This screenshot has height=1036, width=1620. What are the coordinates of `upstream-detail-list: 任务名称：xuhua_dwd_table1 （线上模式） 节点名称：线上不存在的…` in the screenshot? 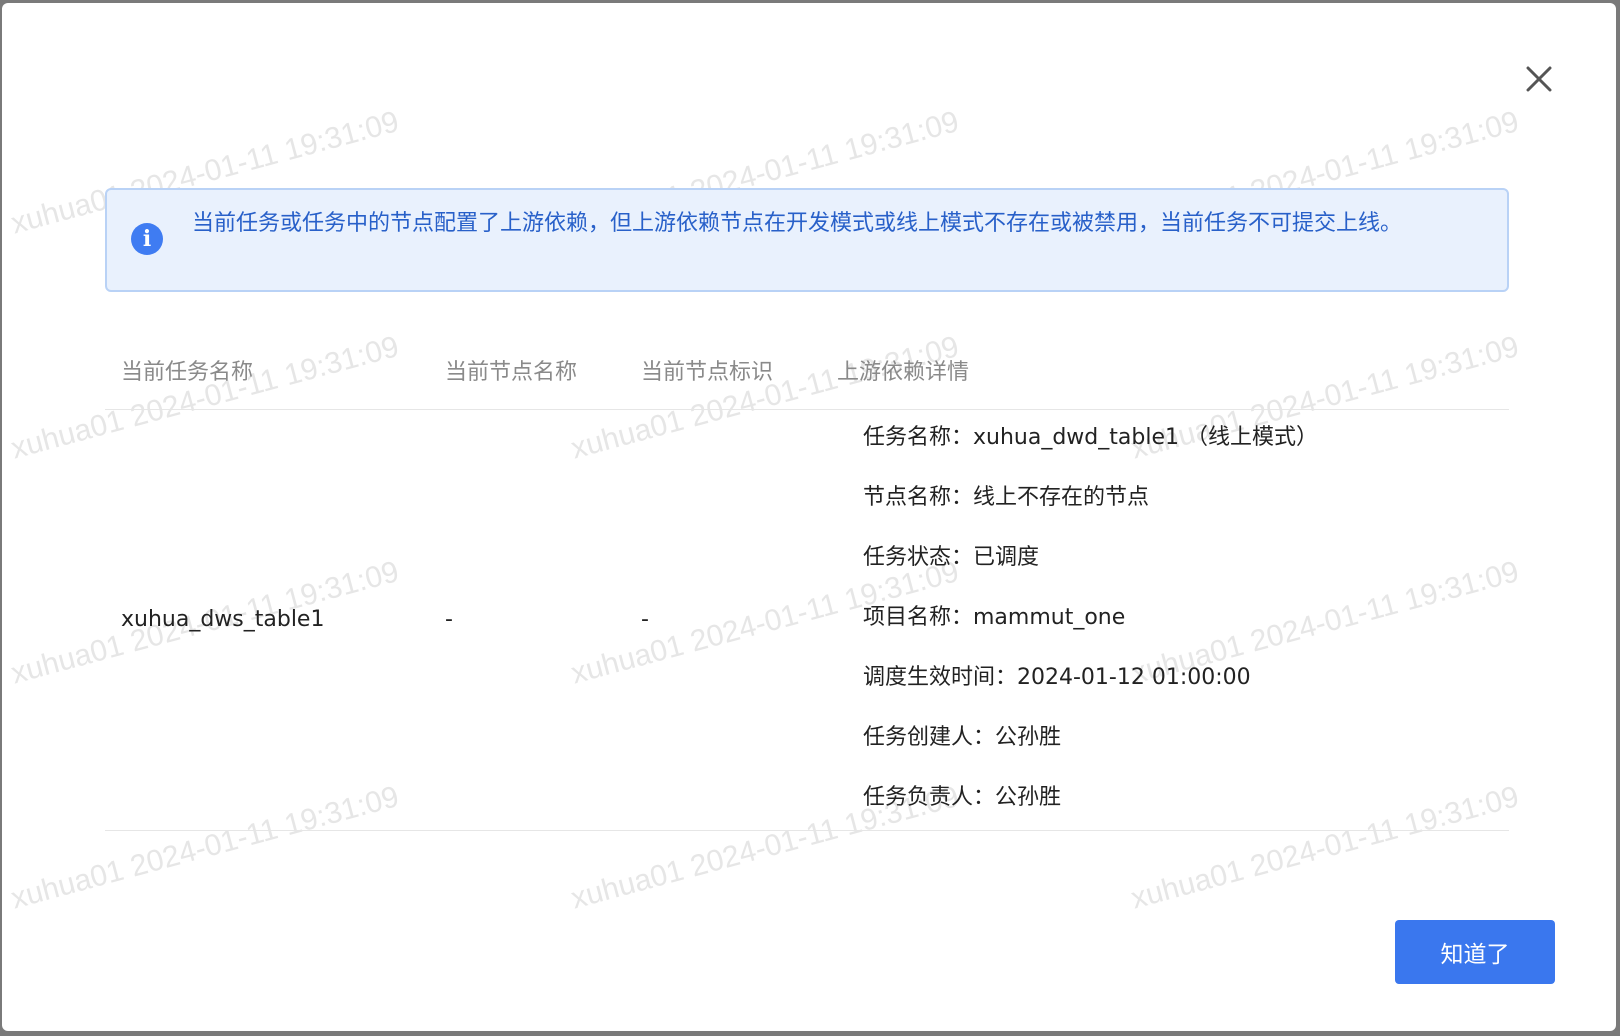 It's located at (1090, 632).